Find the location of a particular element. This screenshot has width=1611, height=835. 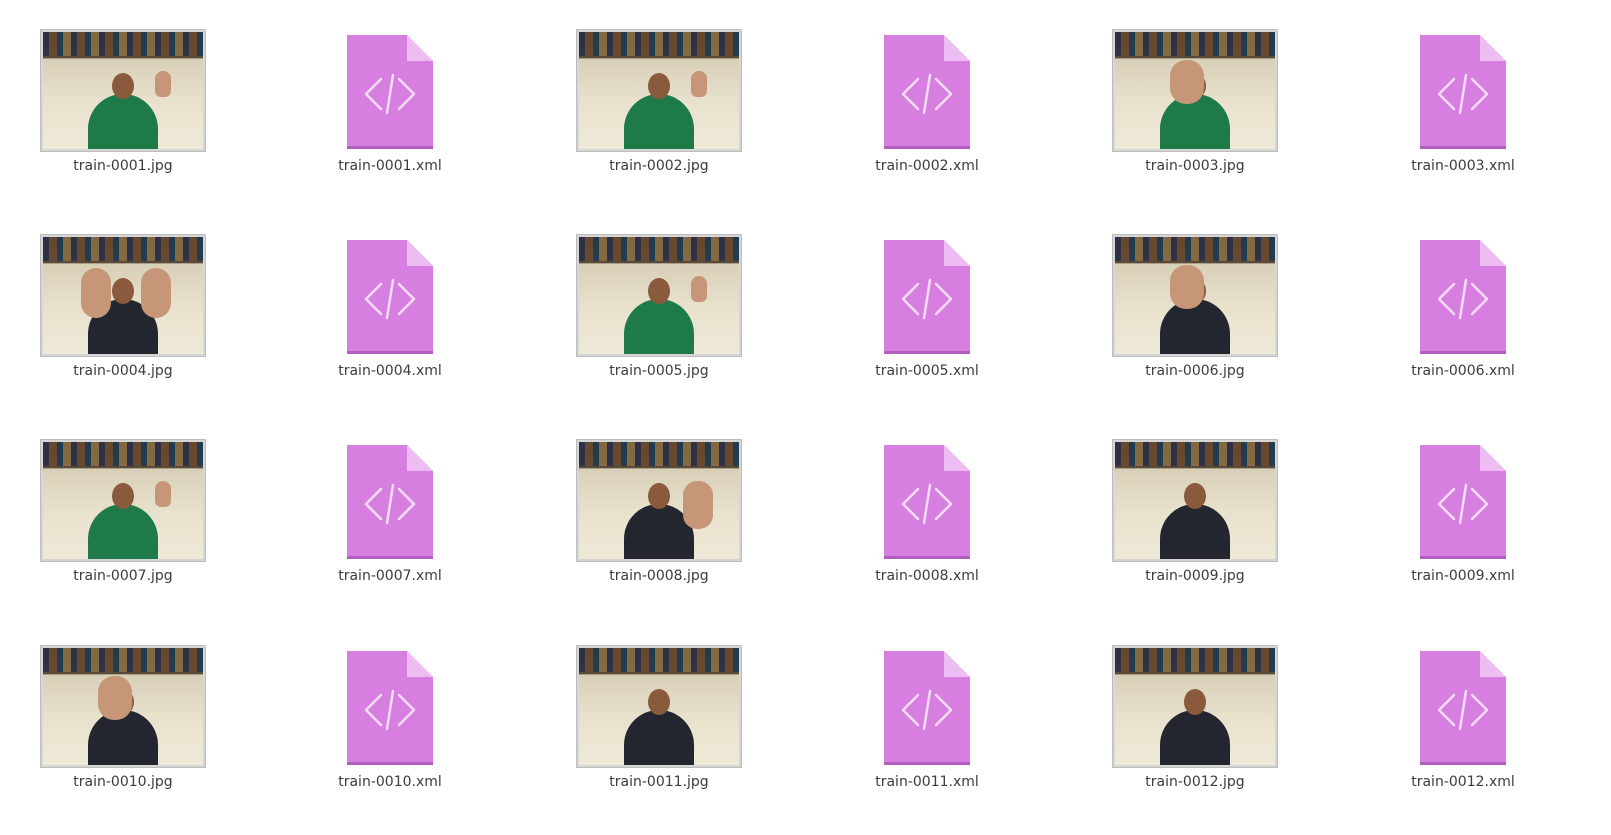

file-item-xml: train-0008.xml is located at coordinates (927, 497).